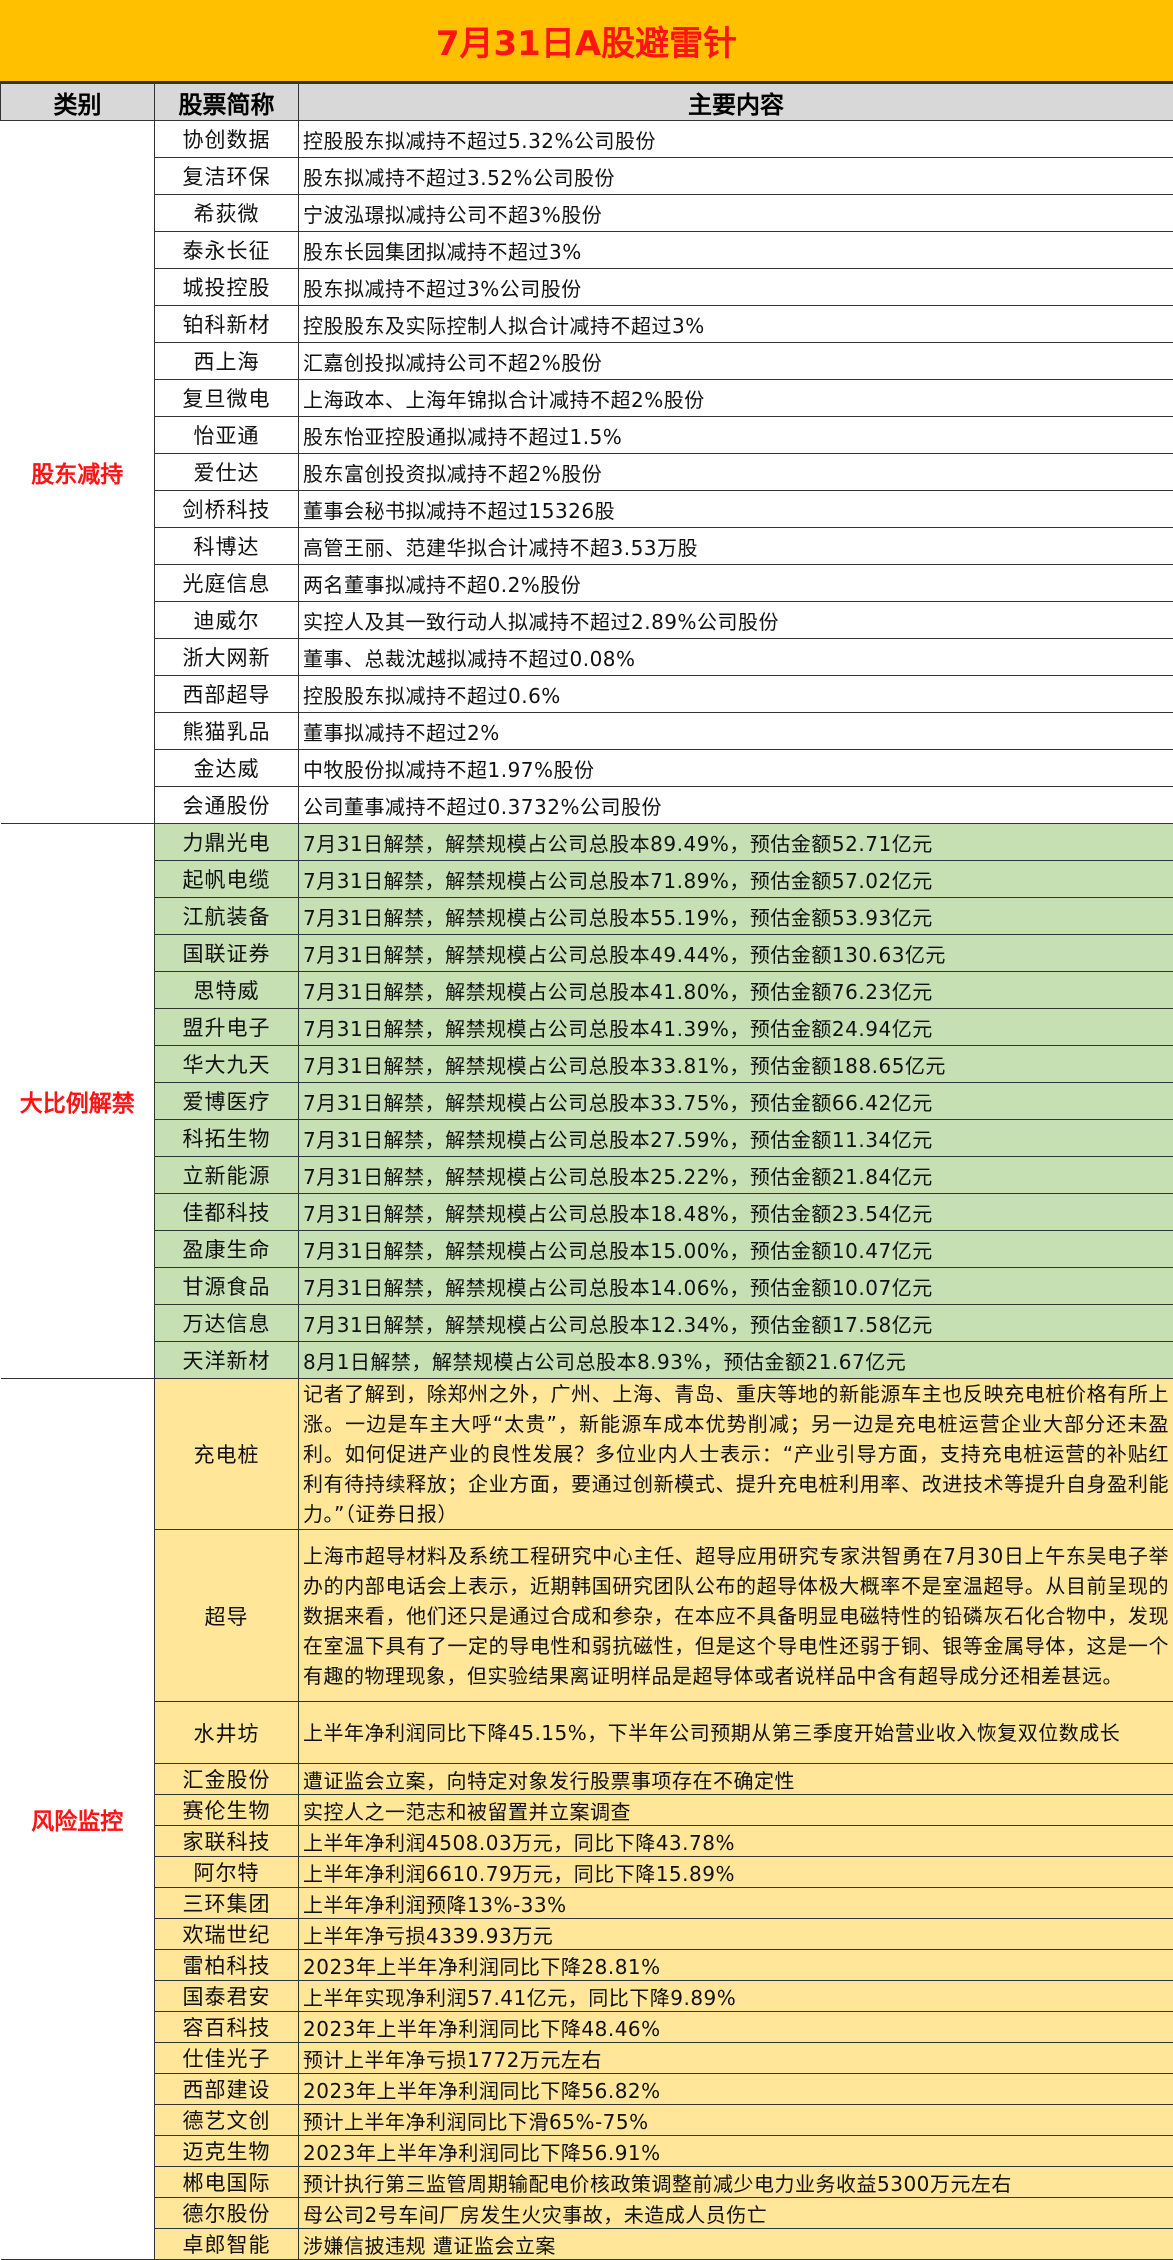 The height and width of the screenshot is (2260, 1173). What do you see at coordinates (227, 1360) in the screenshot?
I see `stock-name: 天洋新材` at bounding box center [227, 1360].